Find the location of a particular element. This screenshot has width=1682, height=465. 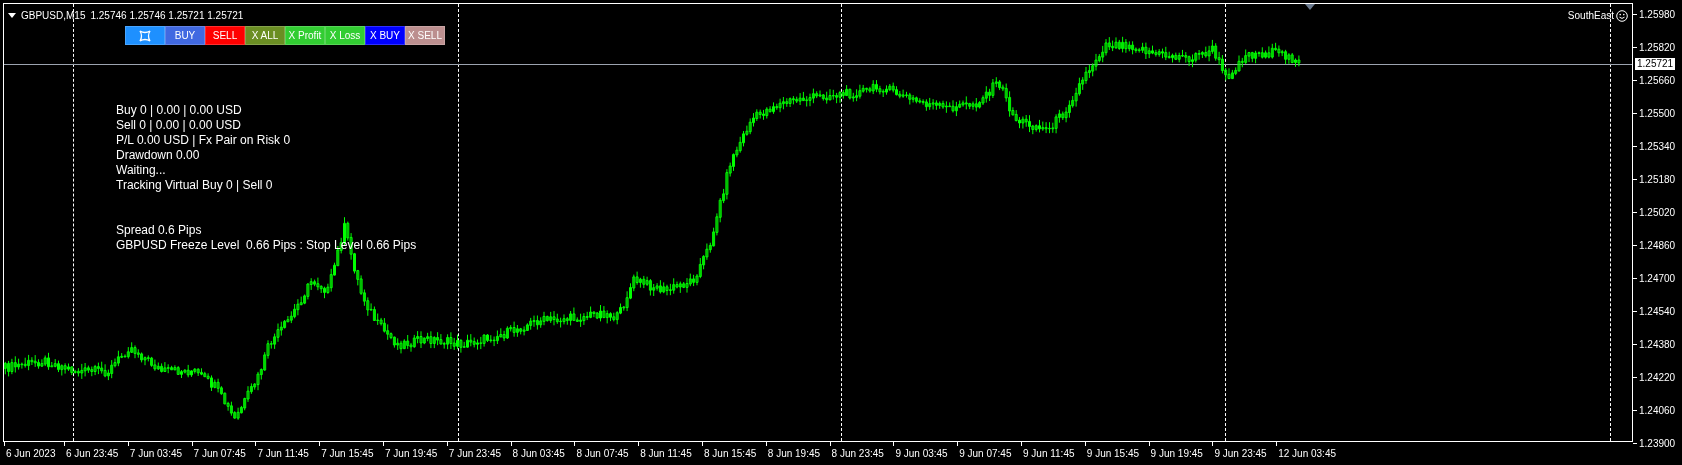

time-label: 8 Jun 23:45 is located at coordinates (857, 454).